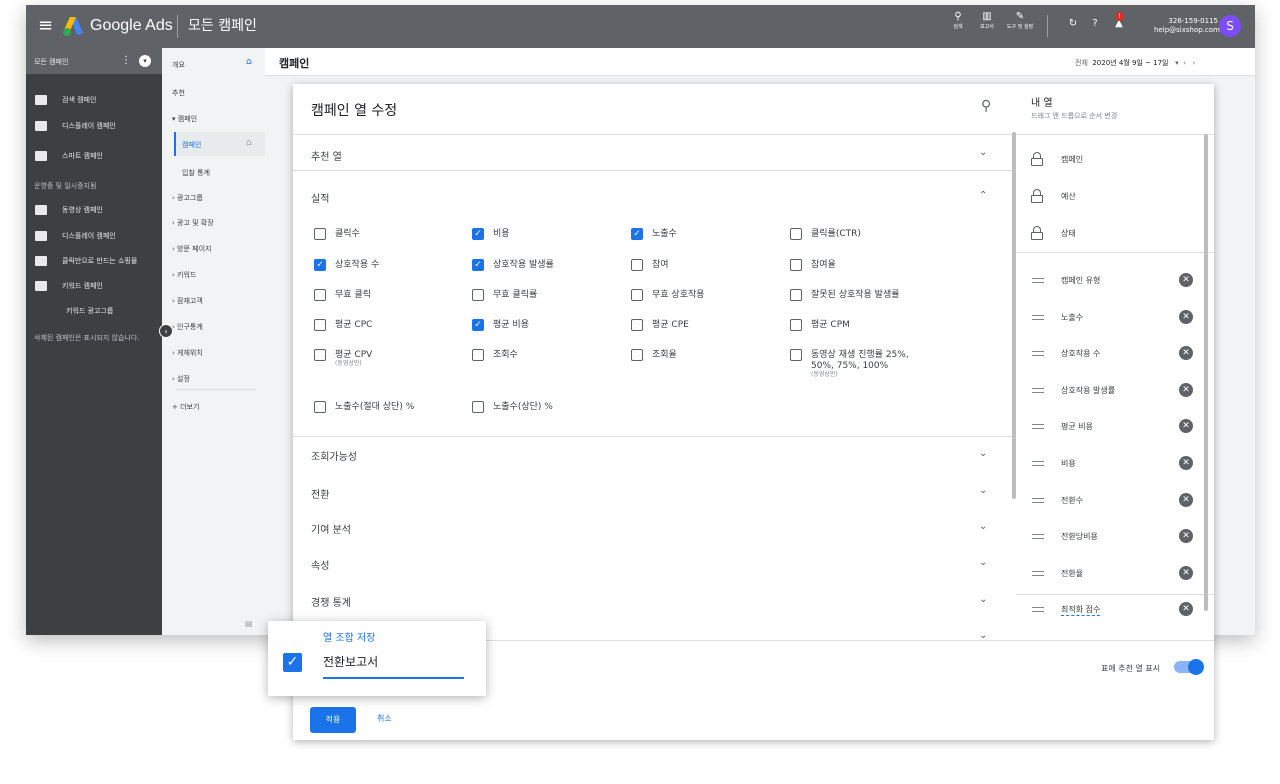 Image resolution: width=1280 pixels, height=784 pixels. Describe the element at coordinates (1206, 372) in the screenshot. I see `my-columns-scrollbar` at that location.